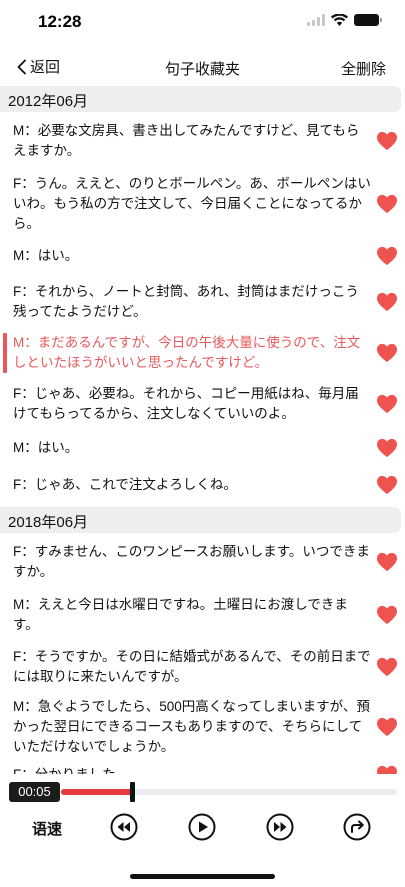  I want to click on progress-fill, so click(96, 792).